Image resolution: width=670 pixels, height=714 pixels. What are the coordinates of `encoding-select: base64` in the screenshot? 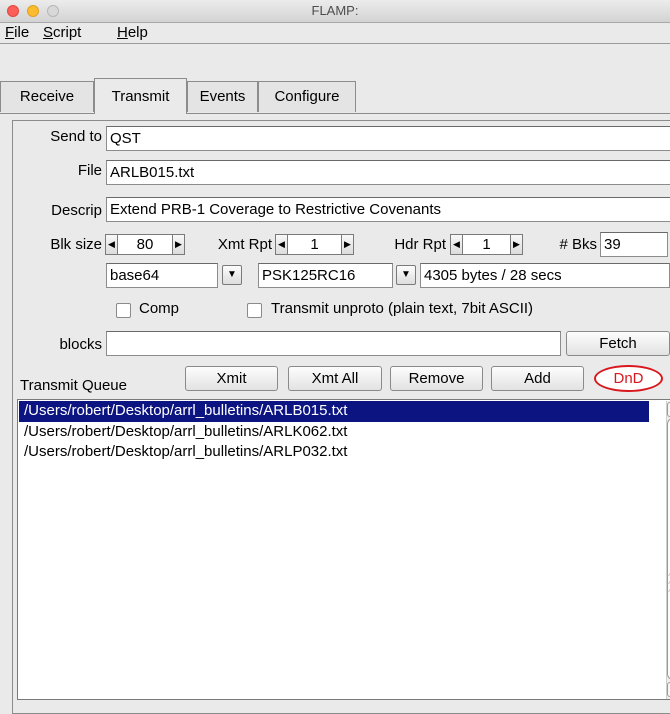 It's located at (162, 275).